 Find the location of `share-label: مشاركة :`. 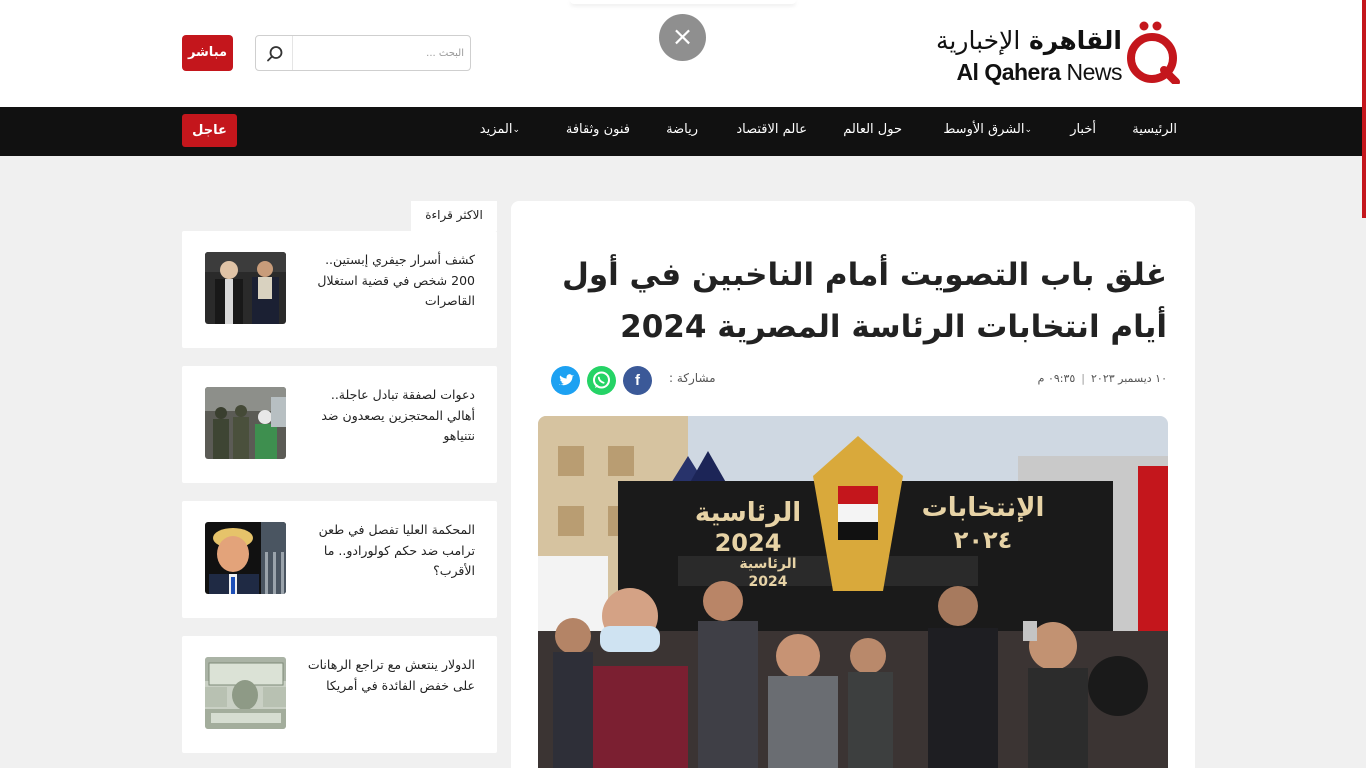

share-label: مشاركة : is located at coordinates (692, 378).